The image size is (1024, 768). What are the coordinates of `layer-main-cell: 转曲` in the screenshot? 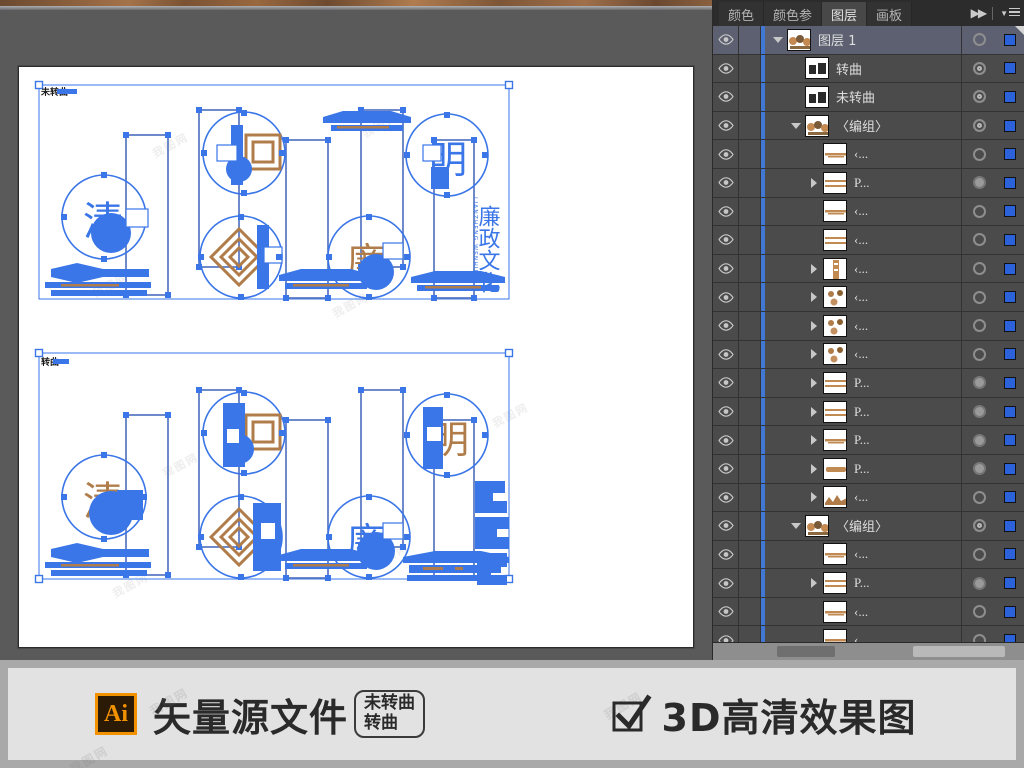 It's located at (863, 68).